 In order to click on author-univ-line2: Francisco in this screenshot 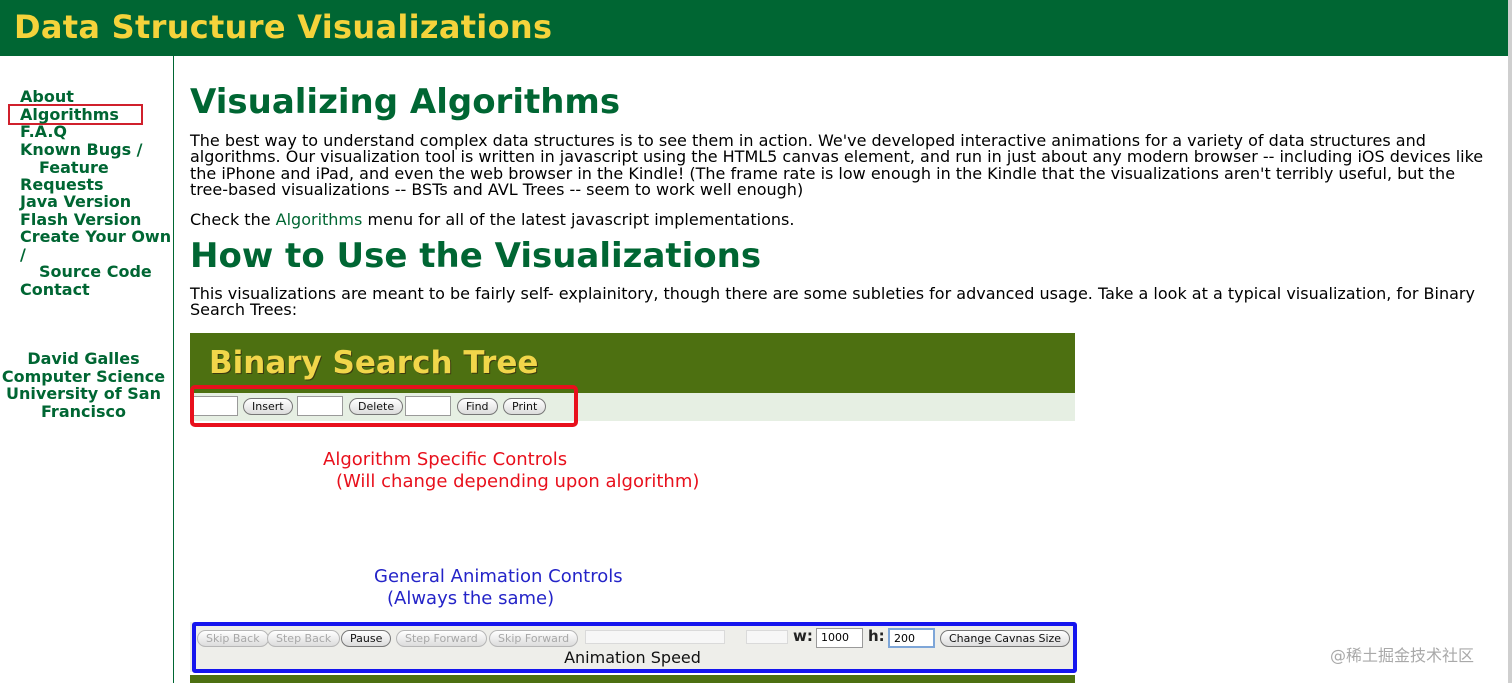, I will do `click(83, 411)`.